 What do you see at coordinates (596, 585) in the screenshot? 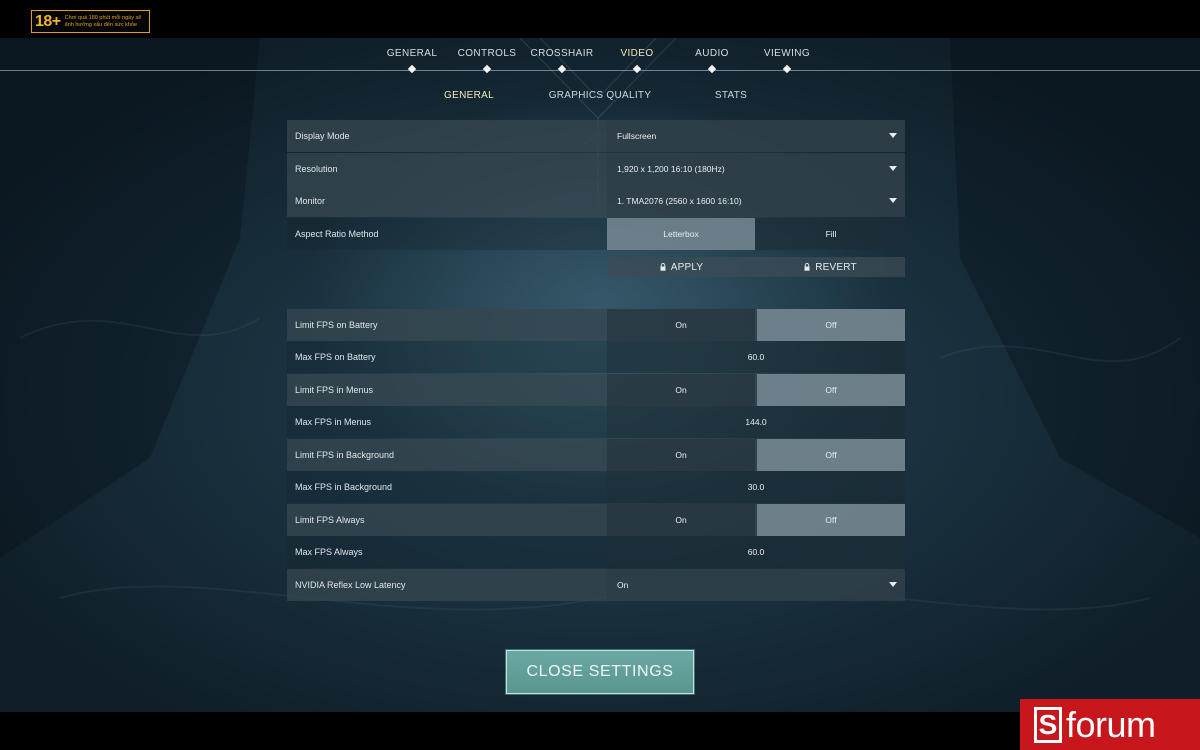
I see `setting-nvidia-reflex: NVIDIA Reflex Low Latency On` at bounding box center [596, 585].